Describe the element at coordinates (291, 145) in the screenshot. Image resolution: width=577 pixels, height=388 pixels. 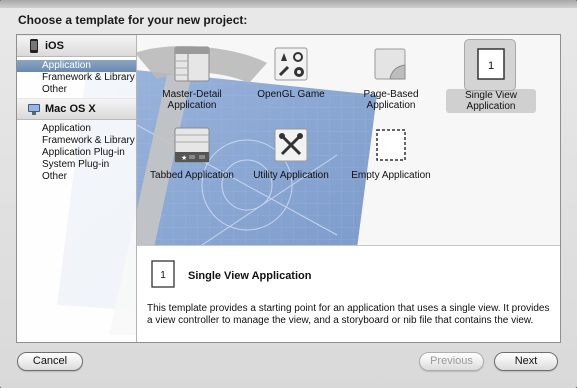
I see `utility-tools-icon` at that location.